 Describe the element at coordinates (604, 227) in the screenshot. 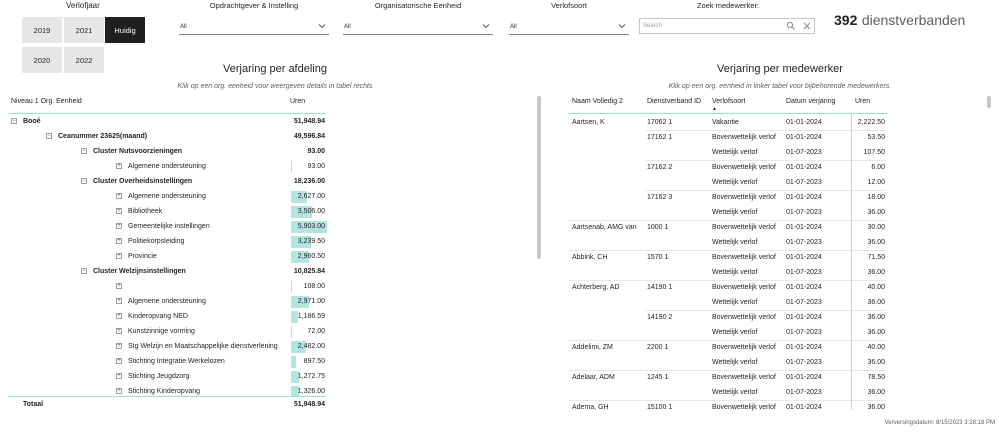

I see `cell-naam: Aartsenab, AMG van` at that location.